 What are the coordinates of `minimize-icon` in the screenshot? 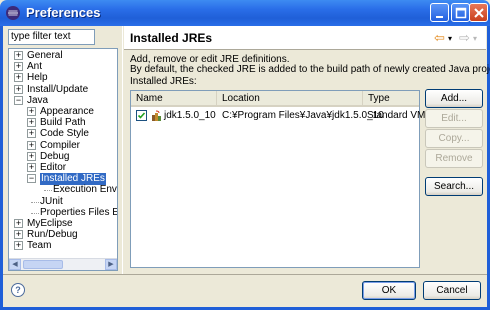 It's located at (439, 17).